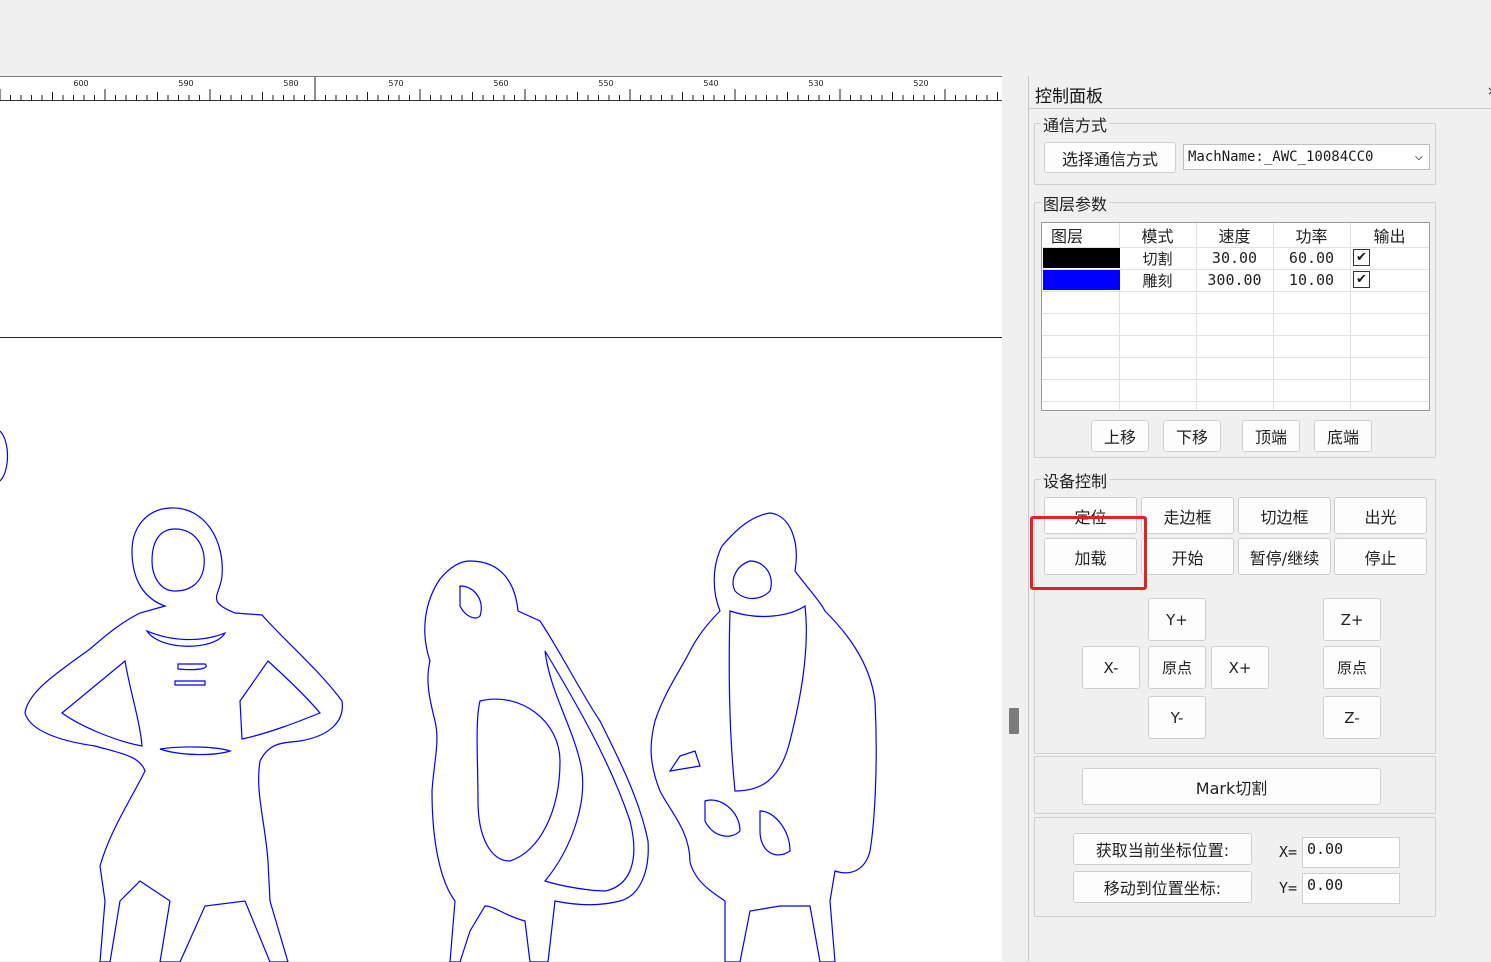 Image resolution: width=1491 pixels, height=962 pixels. I want to click on mark-cut-button: Mark切割, so click(1231, 786).